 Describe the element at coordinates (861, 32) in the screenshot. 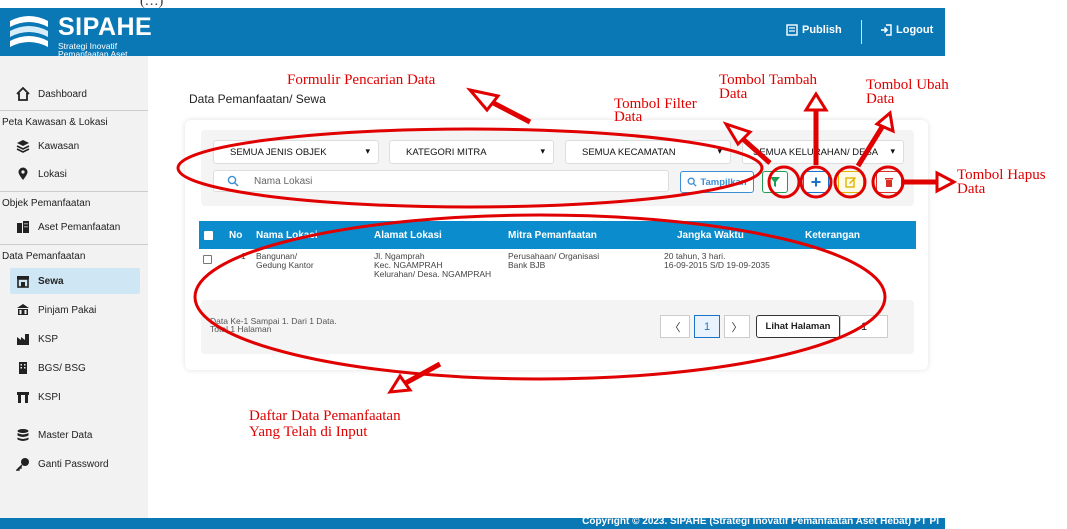

I see `header-divider` at that location.